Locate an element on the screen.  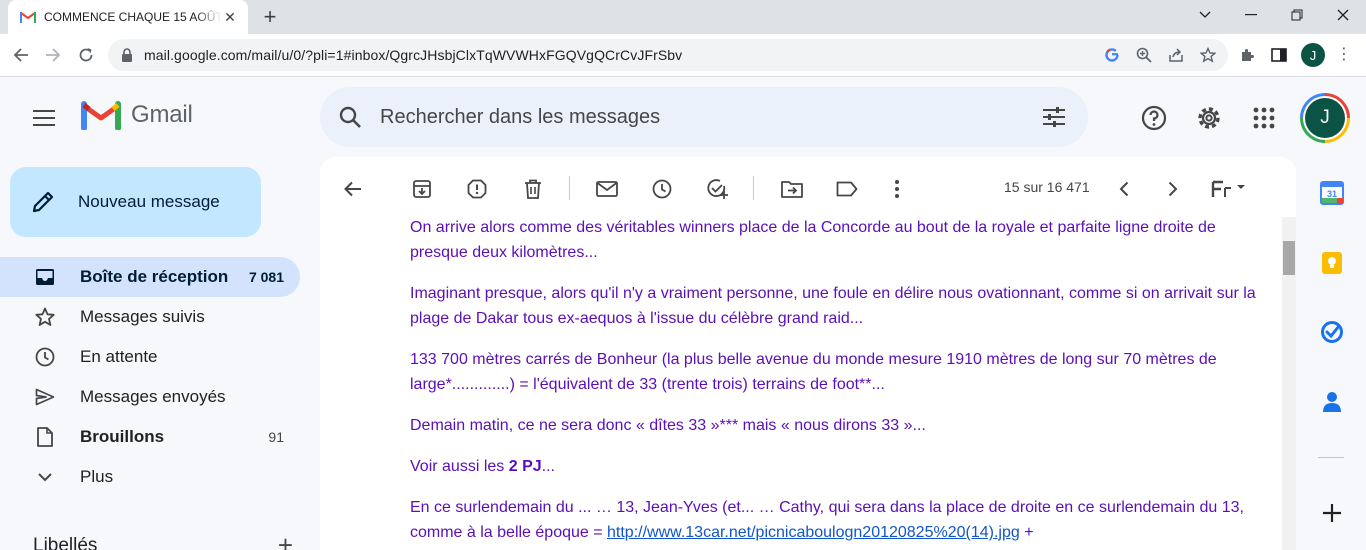
sidebar-item-drafts: Brouillons 91 is located at coordinates (150, 437).